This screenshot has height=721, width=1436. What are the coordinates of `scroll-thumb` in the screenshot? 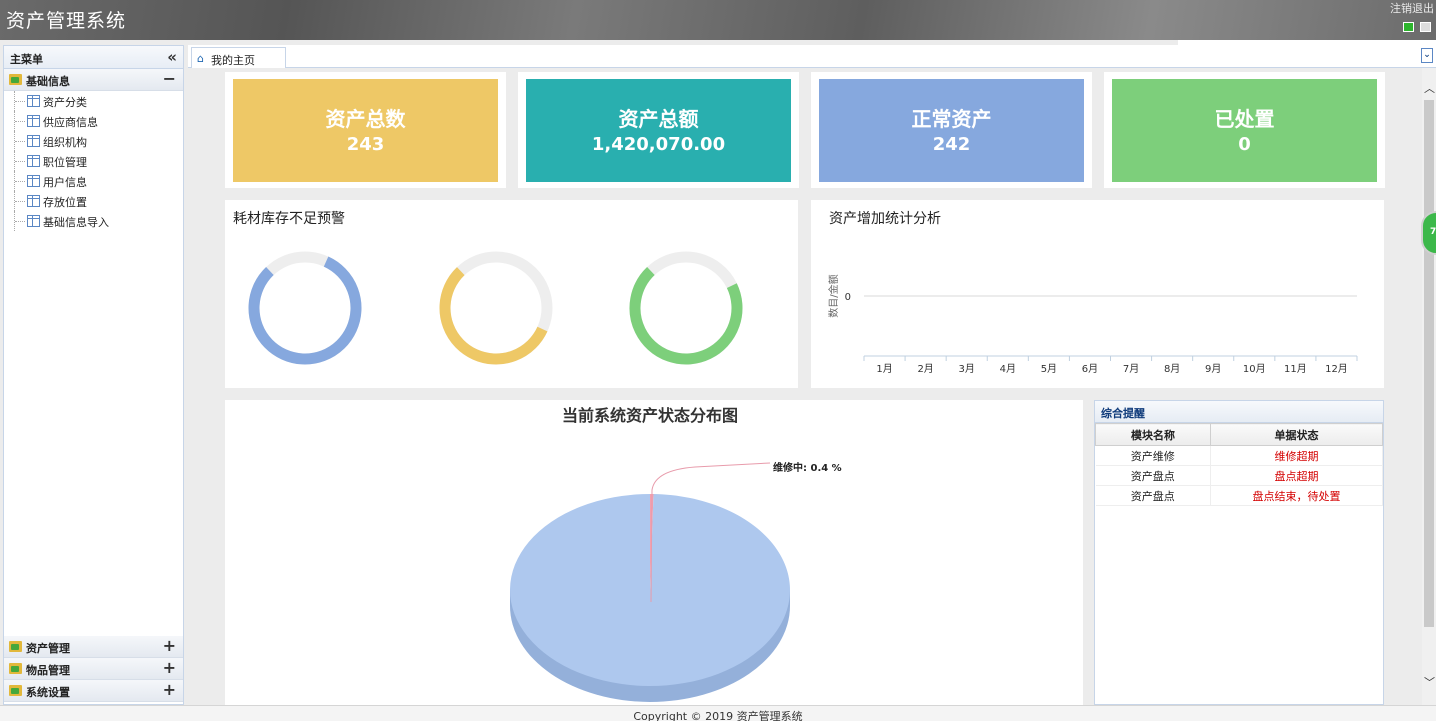 It's located at (1429, 363).